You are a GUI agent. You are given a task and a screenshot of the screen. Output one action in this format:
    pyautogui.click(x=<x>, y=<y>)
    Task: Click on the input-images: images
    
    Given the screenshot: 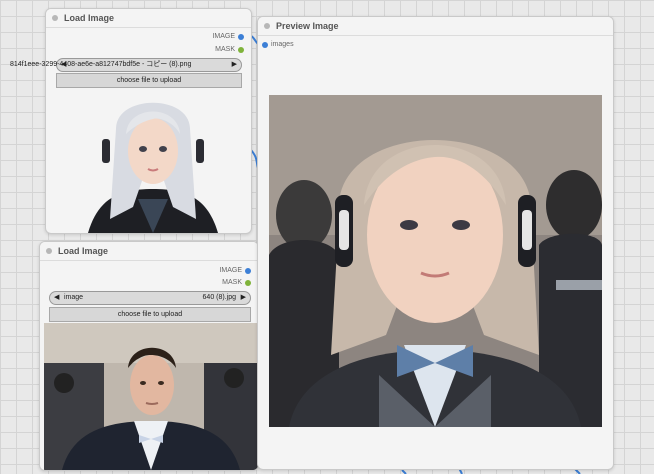 What is the action you would take?
    pyautogui.click(x=278, y=44)
    